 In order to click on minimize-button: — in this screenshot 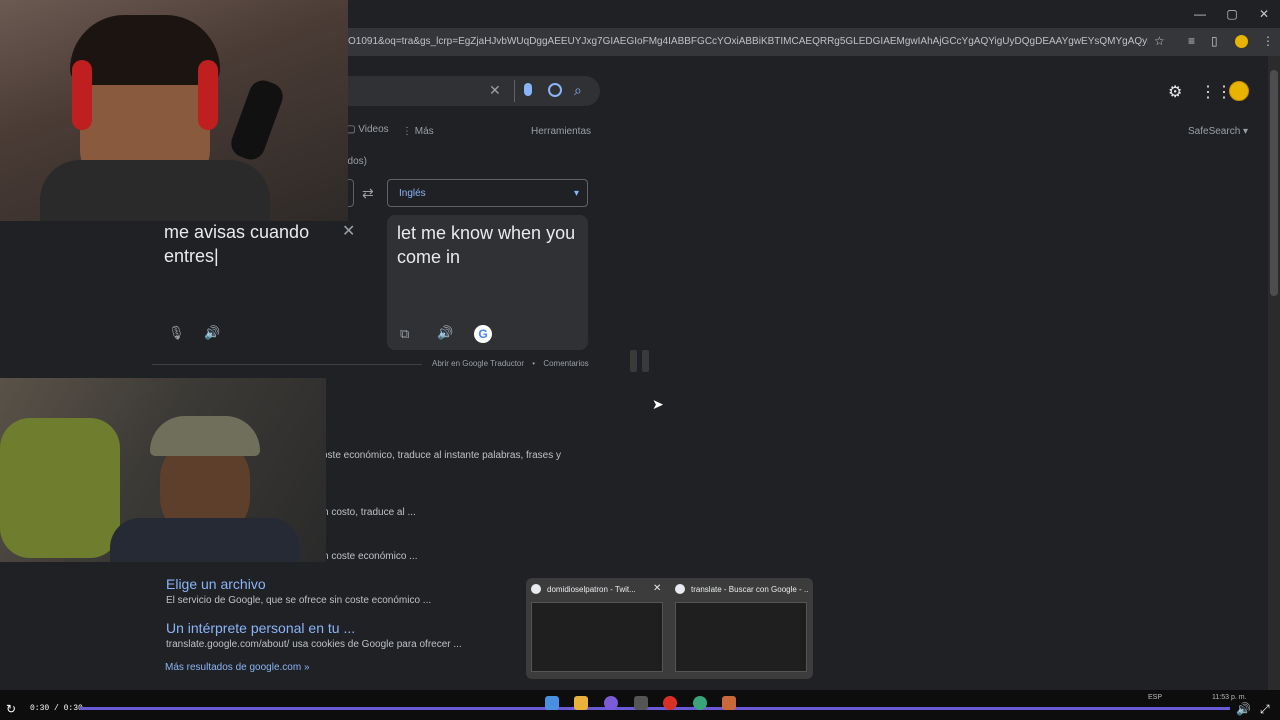, I will do `click(1200, 14)`.